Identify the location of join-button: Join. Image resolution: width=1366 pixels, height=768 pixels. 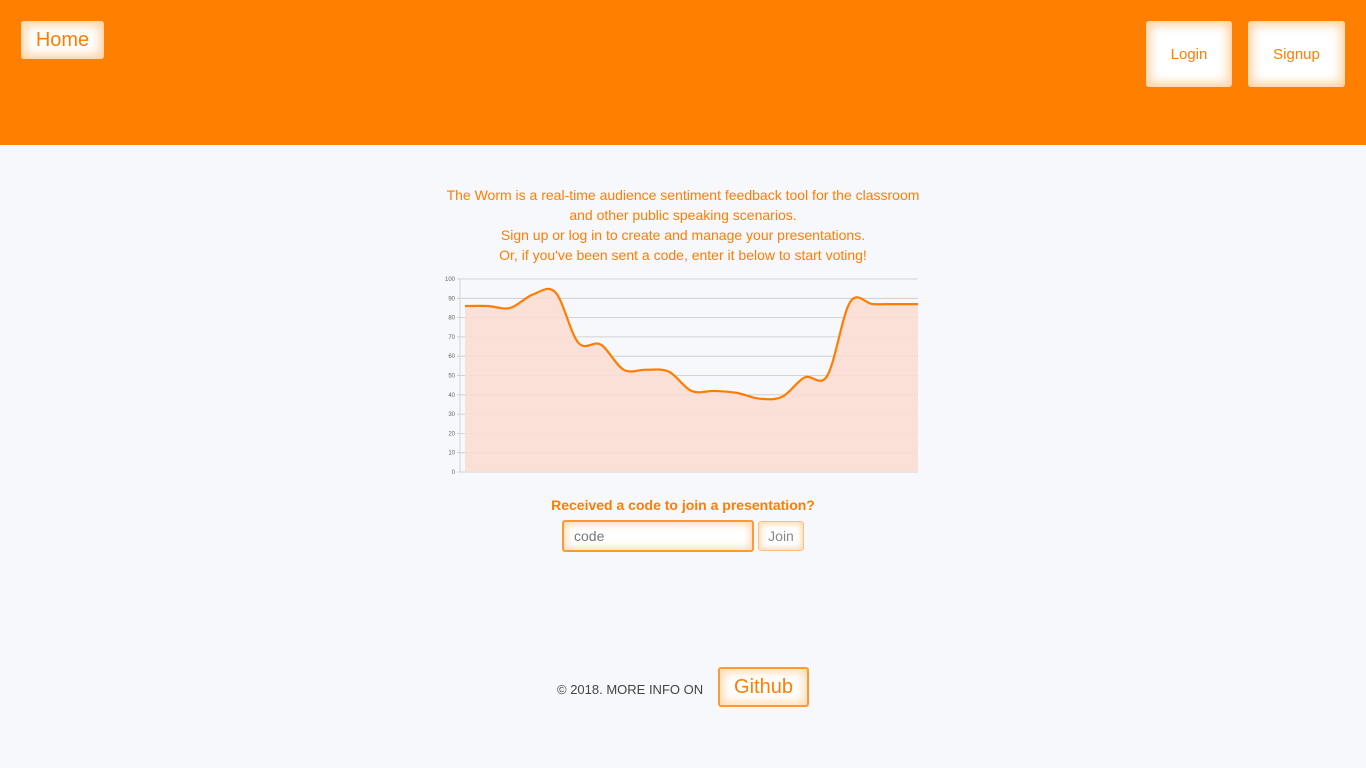
(781, 536).